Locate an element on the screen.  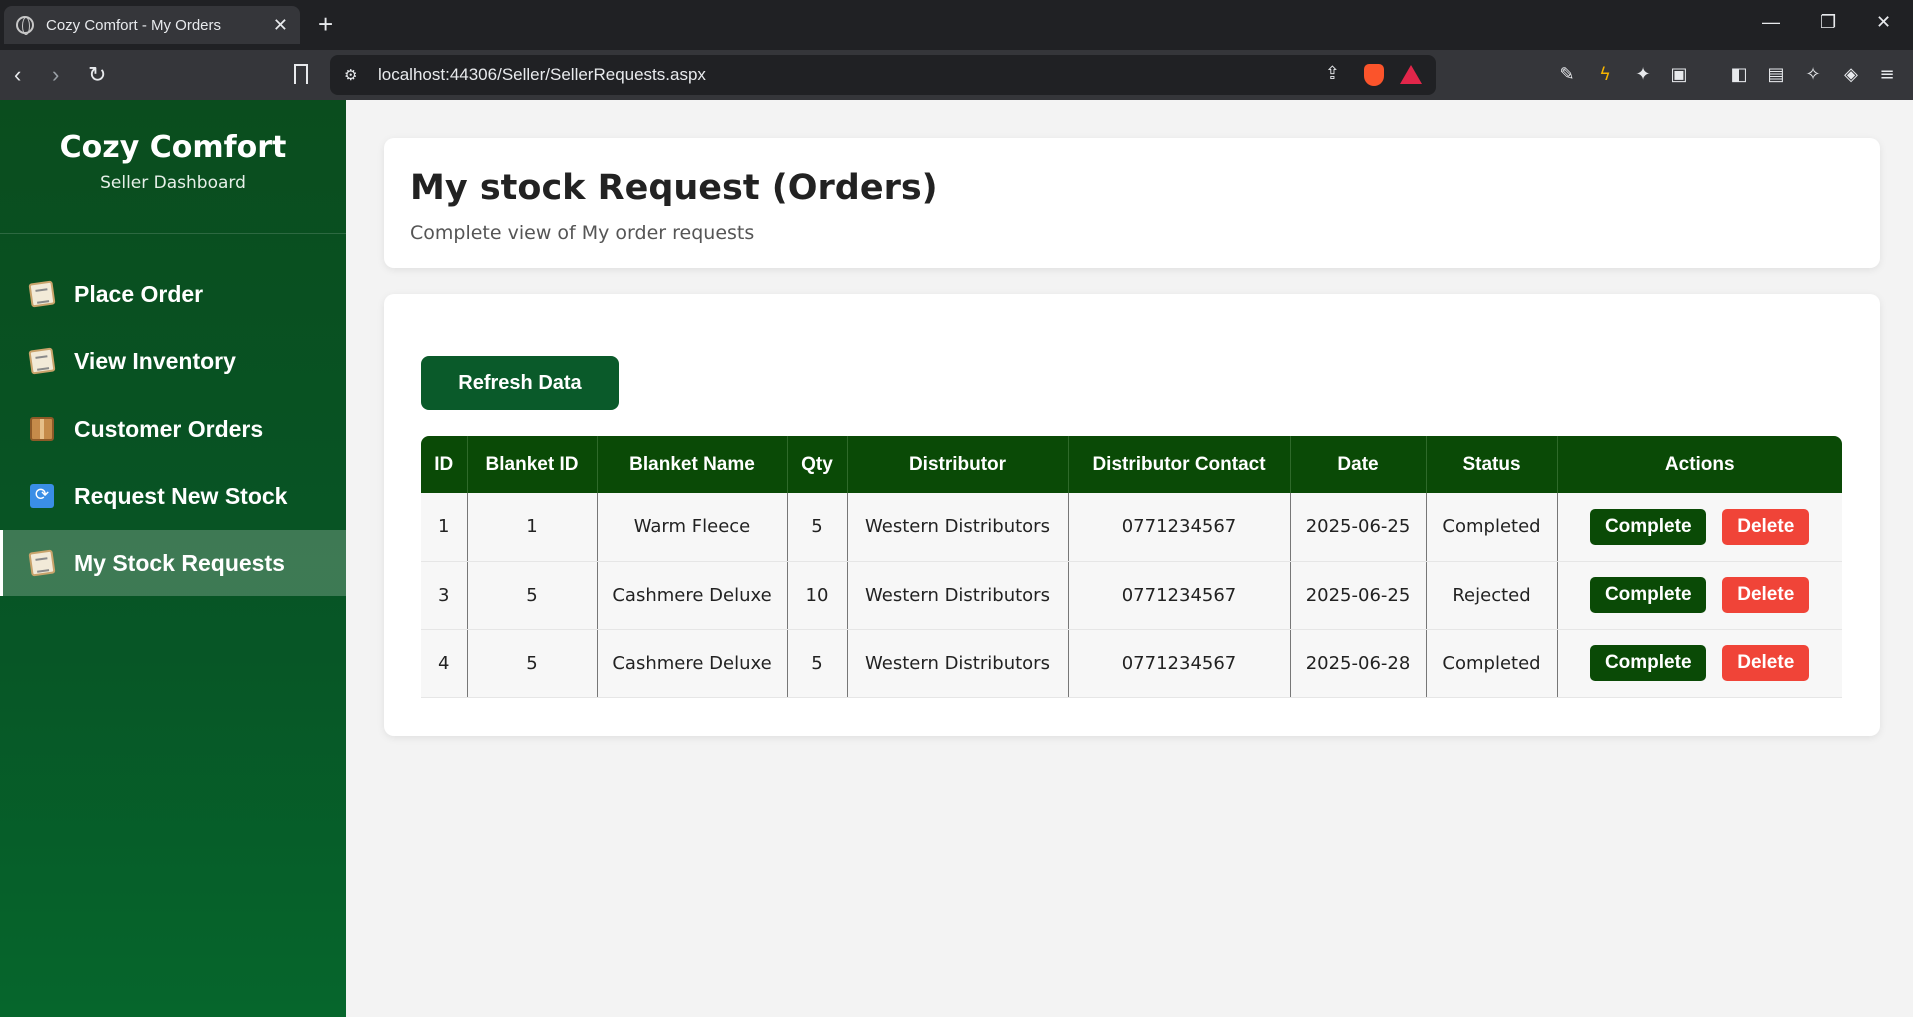
column-header: Blanket ID is located at coordinates (532, 464).